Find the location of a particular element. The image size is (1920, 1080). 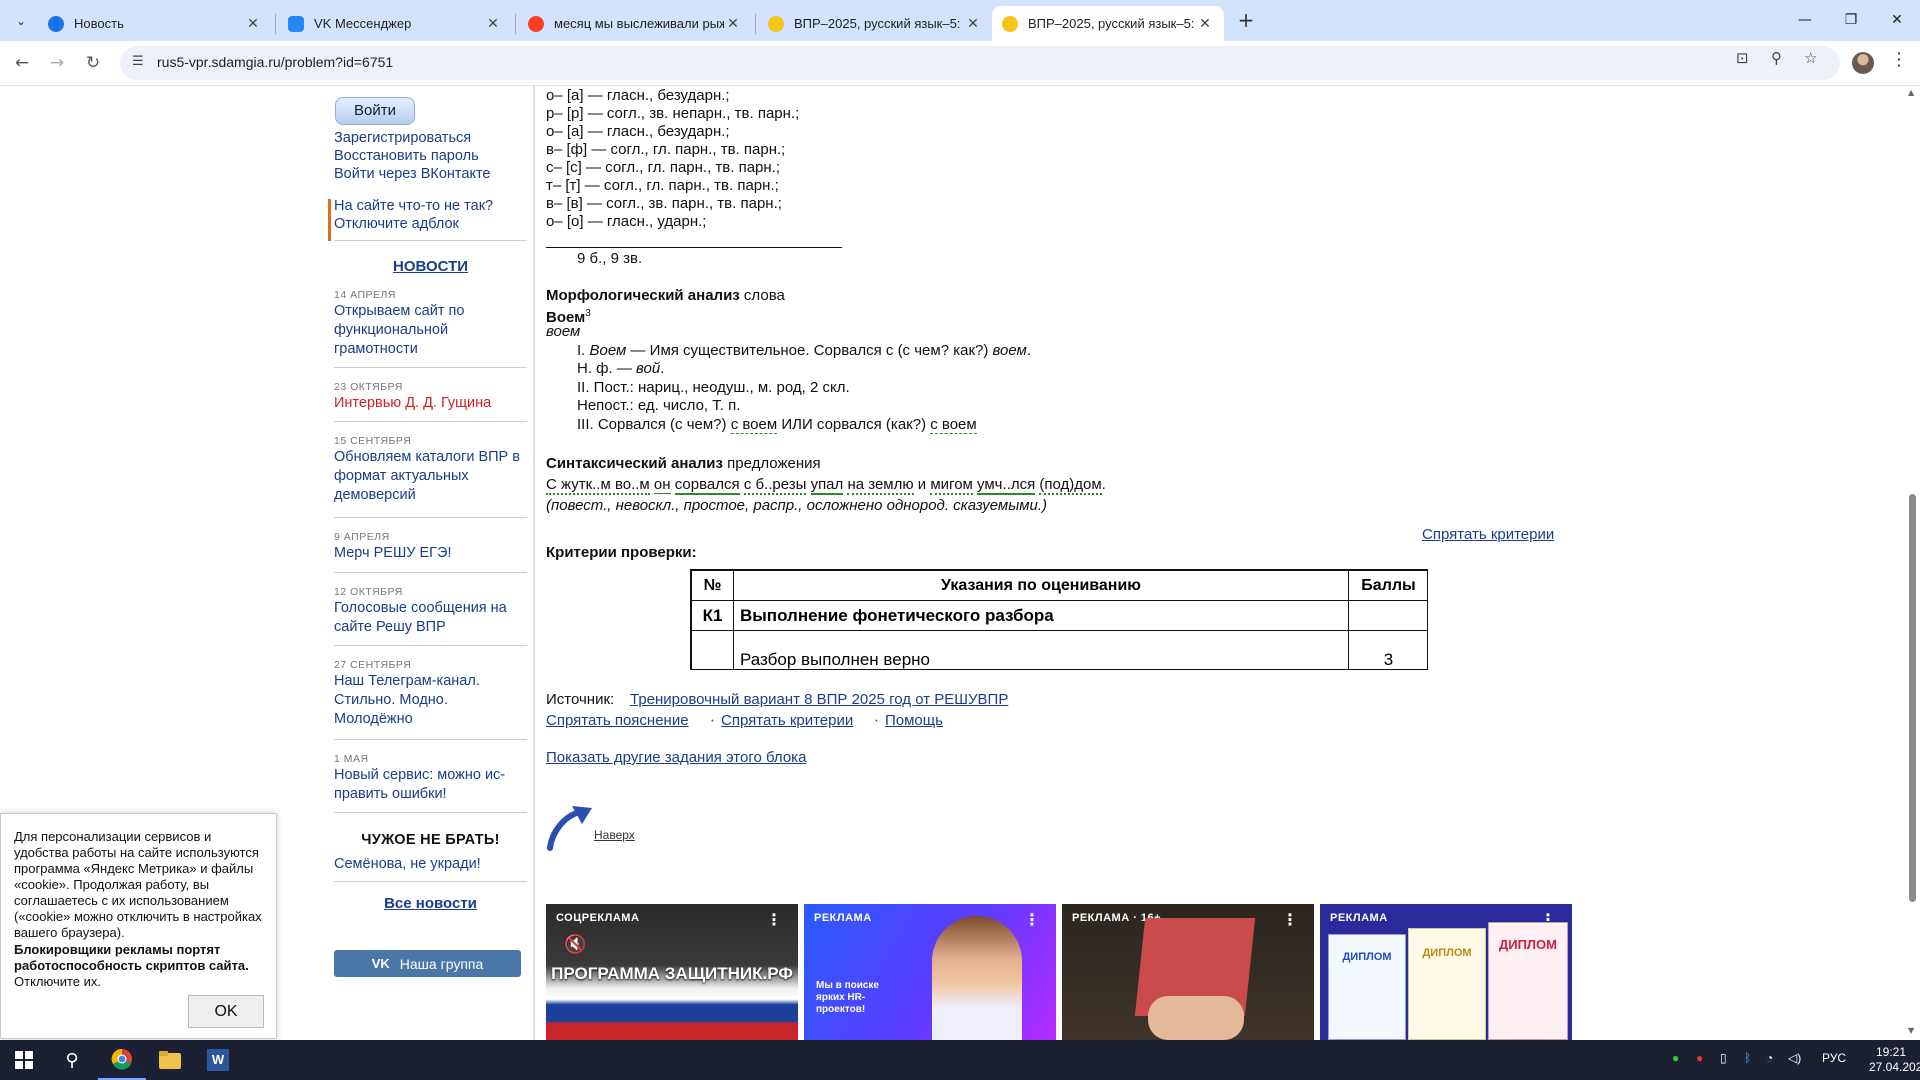

back-arrow-icon: ← is located at coordinates (22, 63).